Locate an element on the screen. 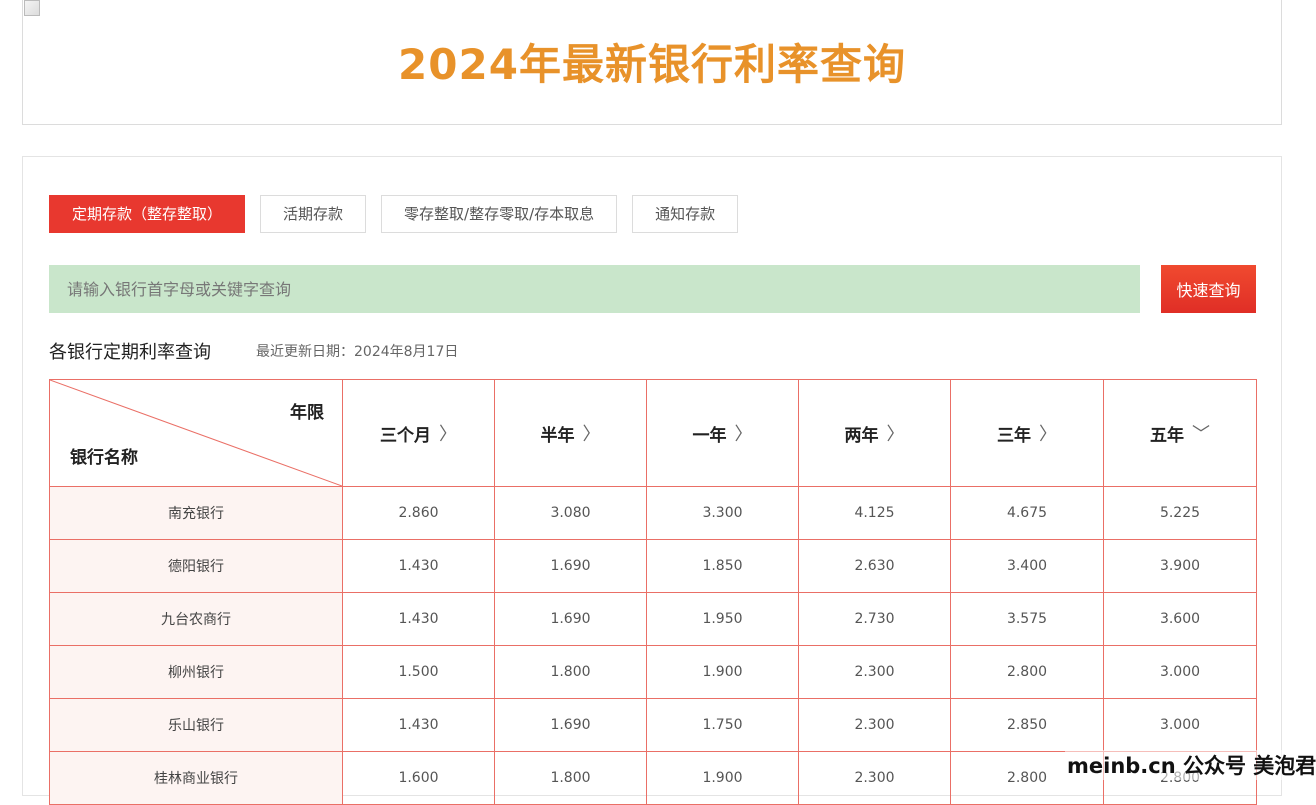  rate-cell: 1.500 is located at coordinates (418, 672).